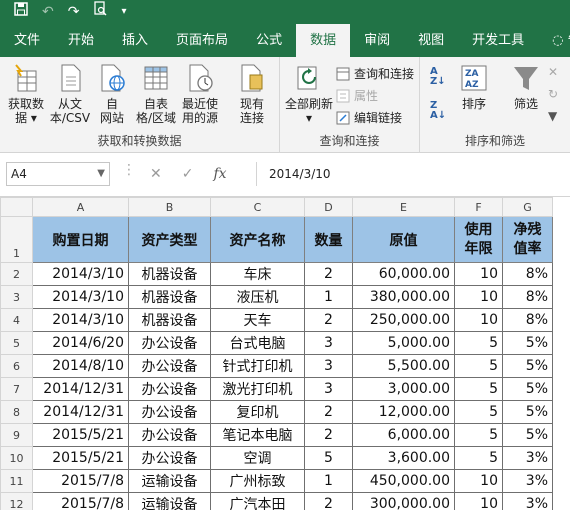 The image size is (570, 510). What do you see at coordinates (200, 94) in the screenshot?
I see `recent-sources-button: 最近使 用的源` at bounding box center [200, 94].